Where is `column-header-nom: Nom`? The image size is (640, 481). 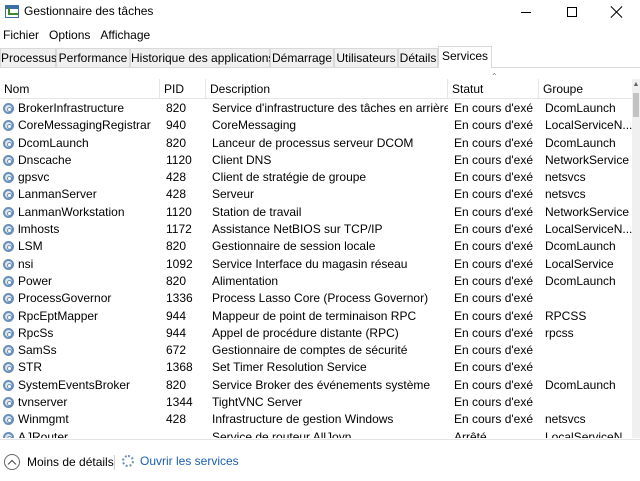
column-header-nom: Nom is located at coordinates (80, 89).